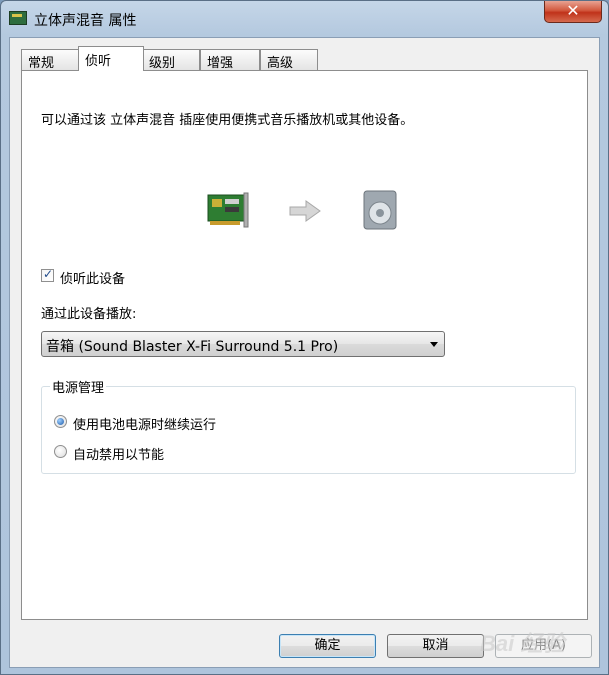 The height and width of the screenshot is (675, 609). Describe the element at coordinates (92, 277) in the screenshot. I see `listen-checkbox-label: 侦听此设备` at that location.